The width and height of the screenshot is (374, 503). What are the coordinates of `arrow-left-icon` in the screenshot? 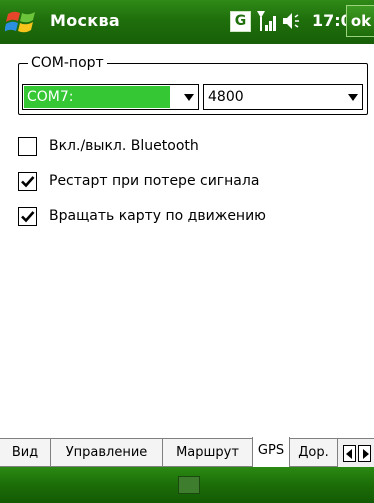 It's located at (349, 454).